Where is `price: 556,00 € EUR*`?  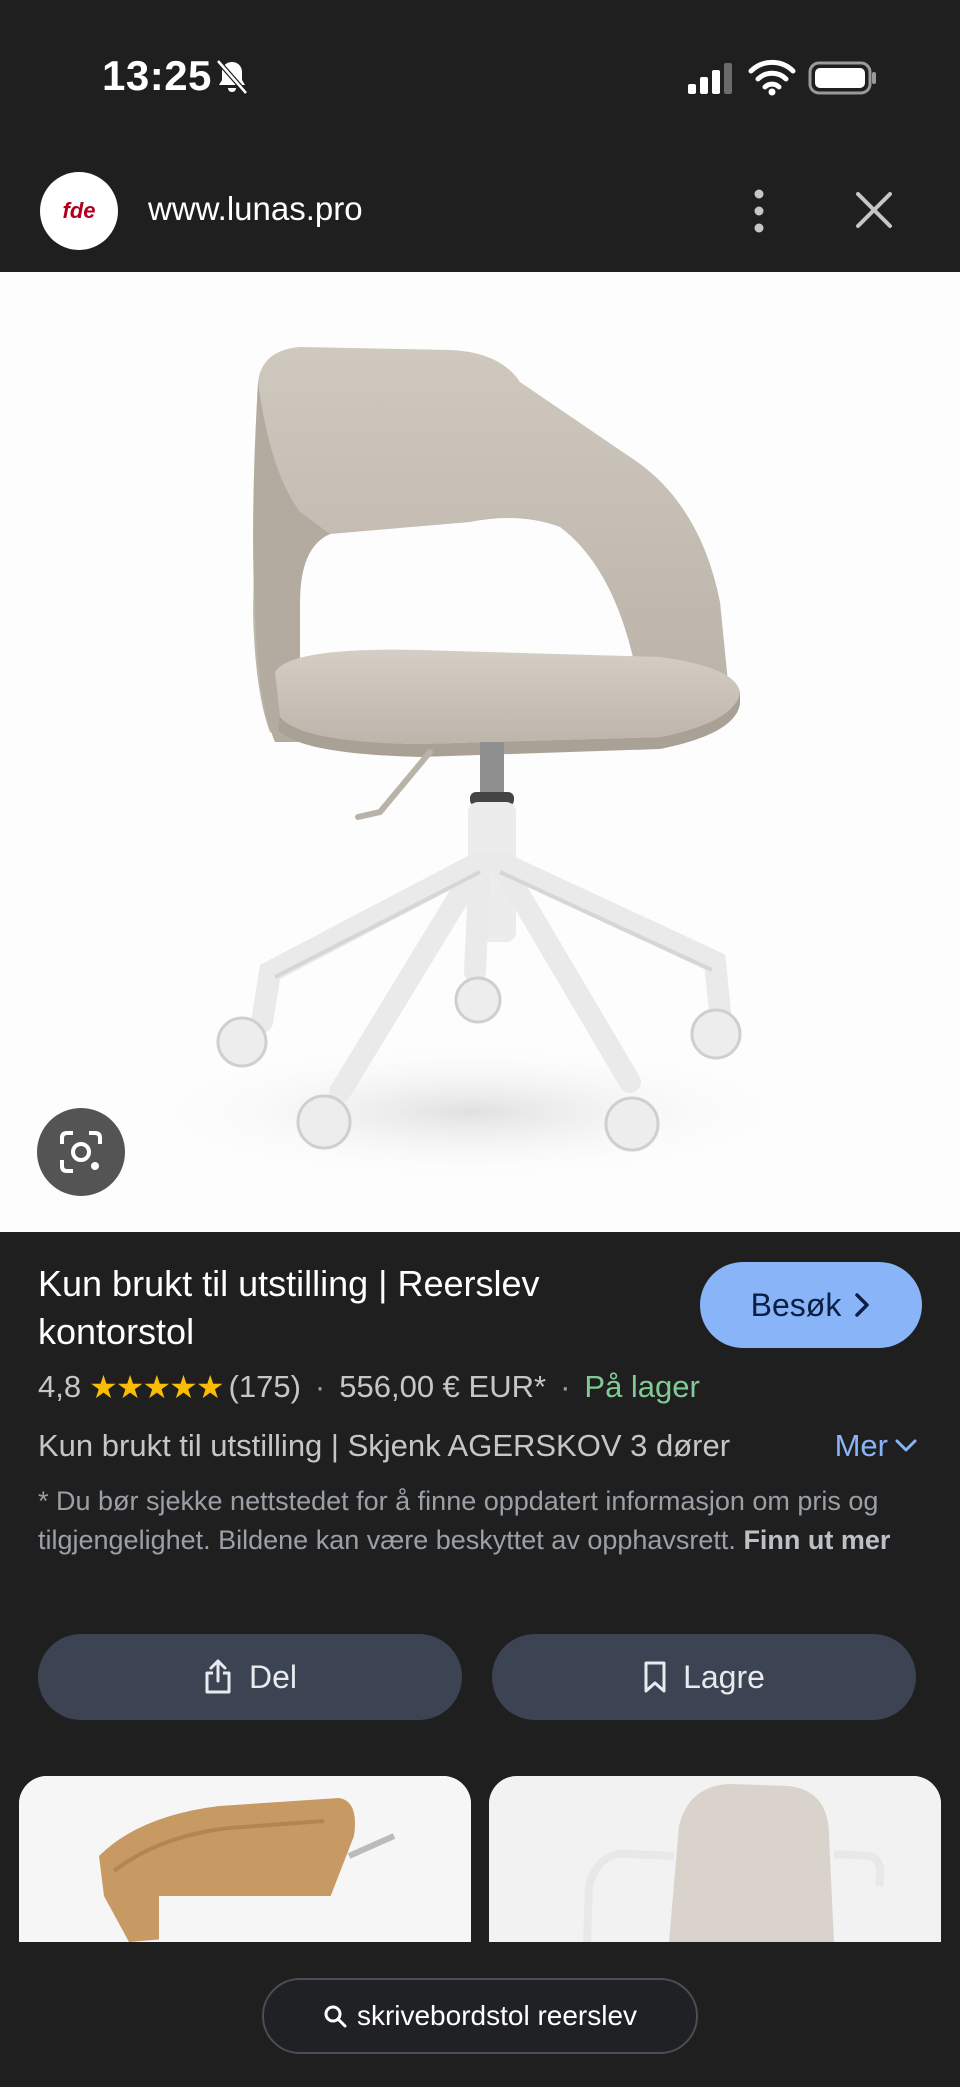
price: 556,00 € EUR* is located at coordinates (443, 1386).